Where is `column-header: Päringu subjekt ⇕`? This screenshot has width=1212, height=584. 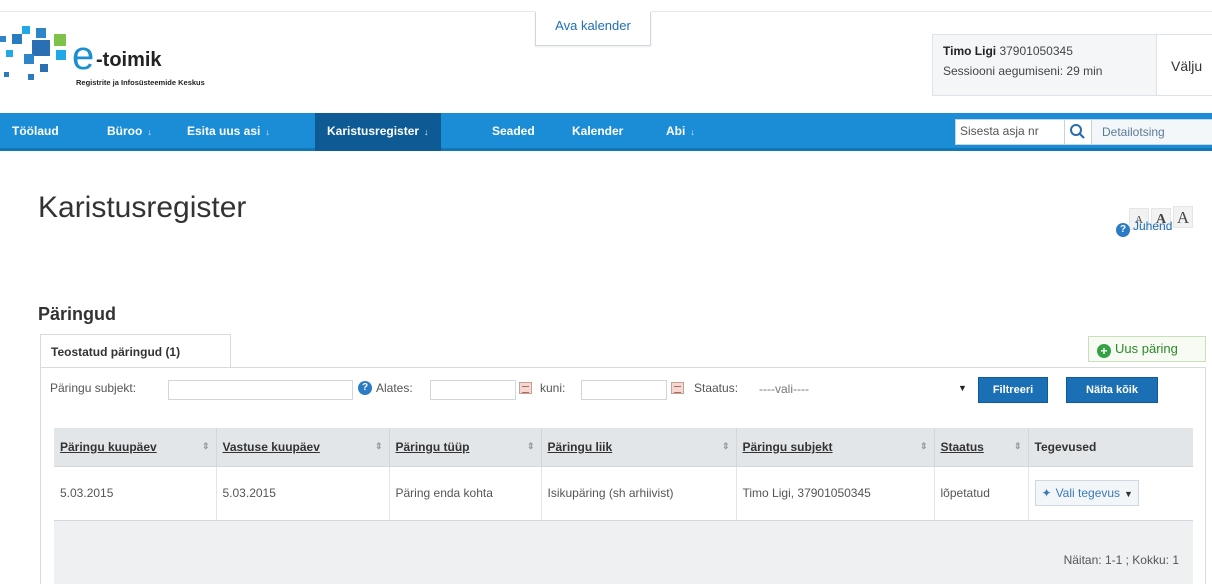 column-header: Päringu subjekt ⇕ is located at coordinates (835, 447).